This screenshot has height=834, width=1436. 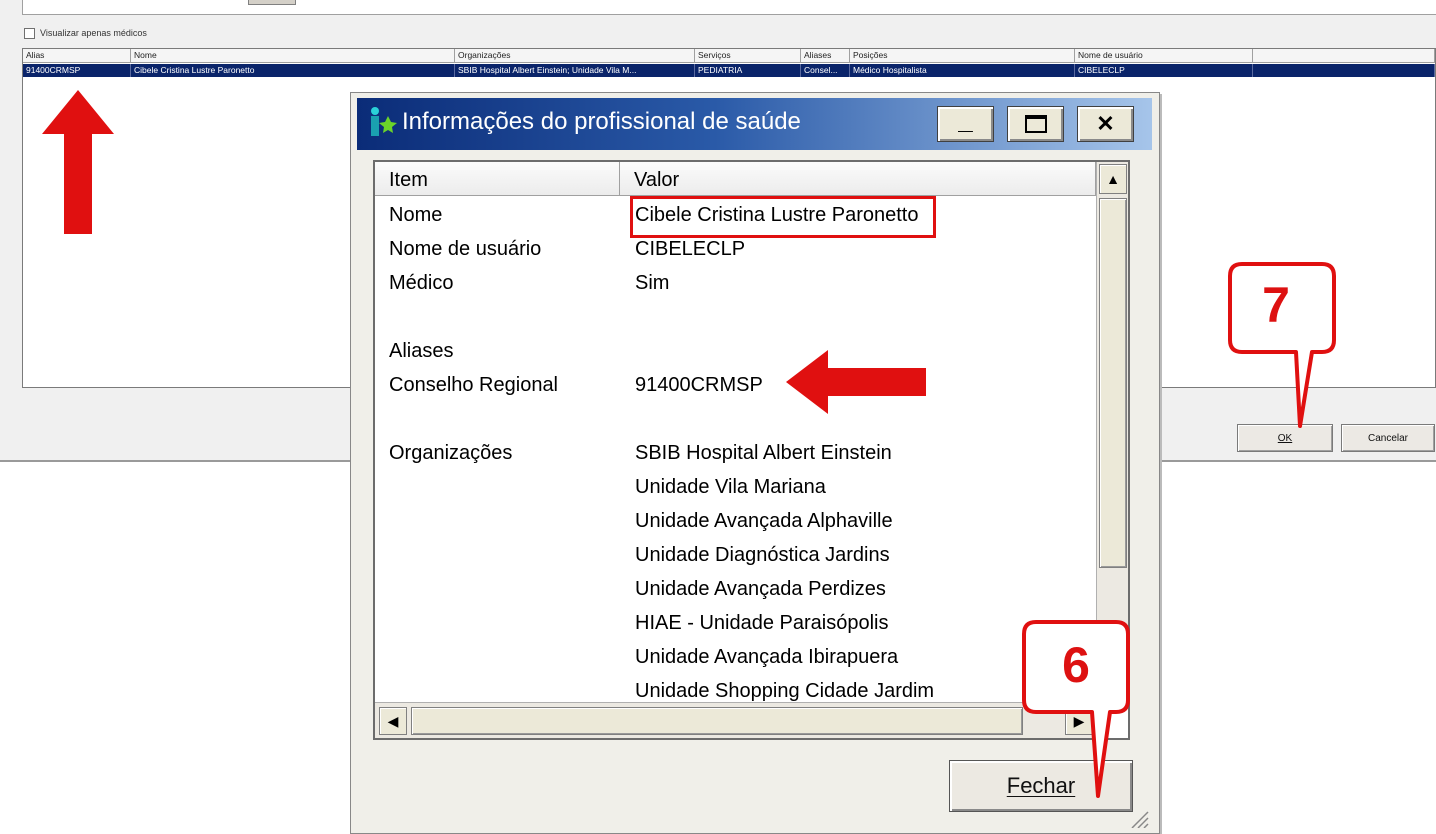 What do you see at coordinates (858, 179) in the screenshot?
I see `column-valor: Valor` at bounding box center [858, 179].